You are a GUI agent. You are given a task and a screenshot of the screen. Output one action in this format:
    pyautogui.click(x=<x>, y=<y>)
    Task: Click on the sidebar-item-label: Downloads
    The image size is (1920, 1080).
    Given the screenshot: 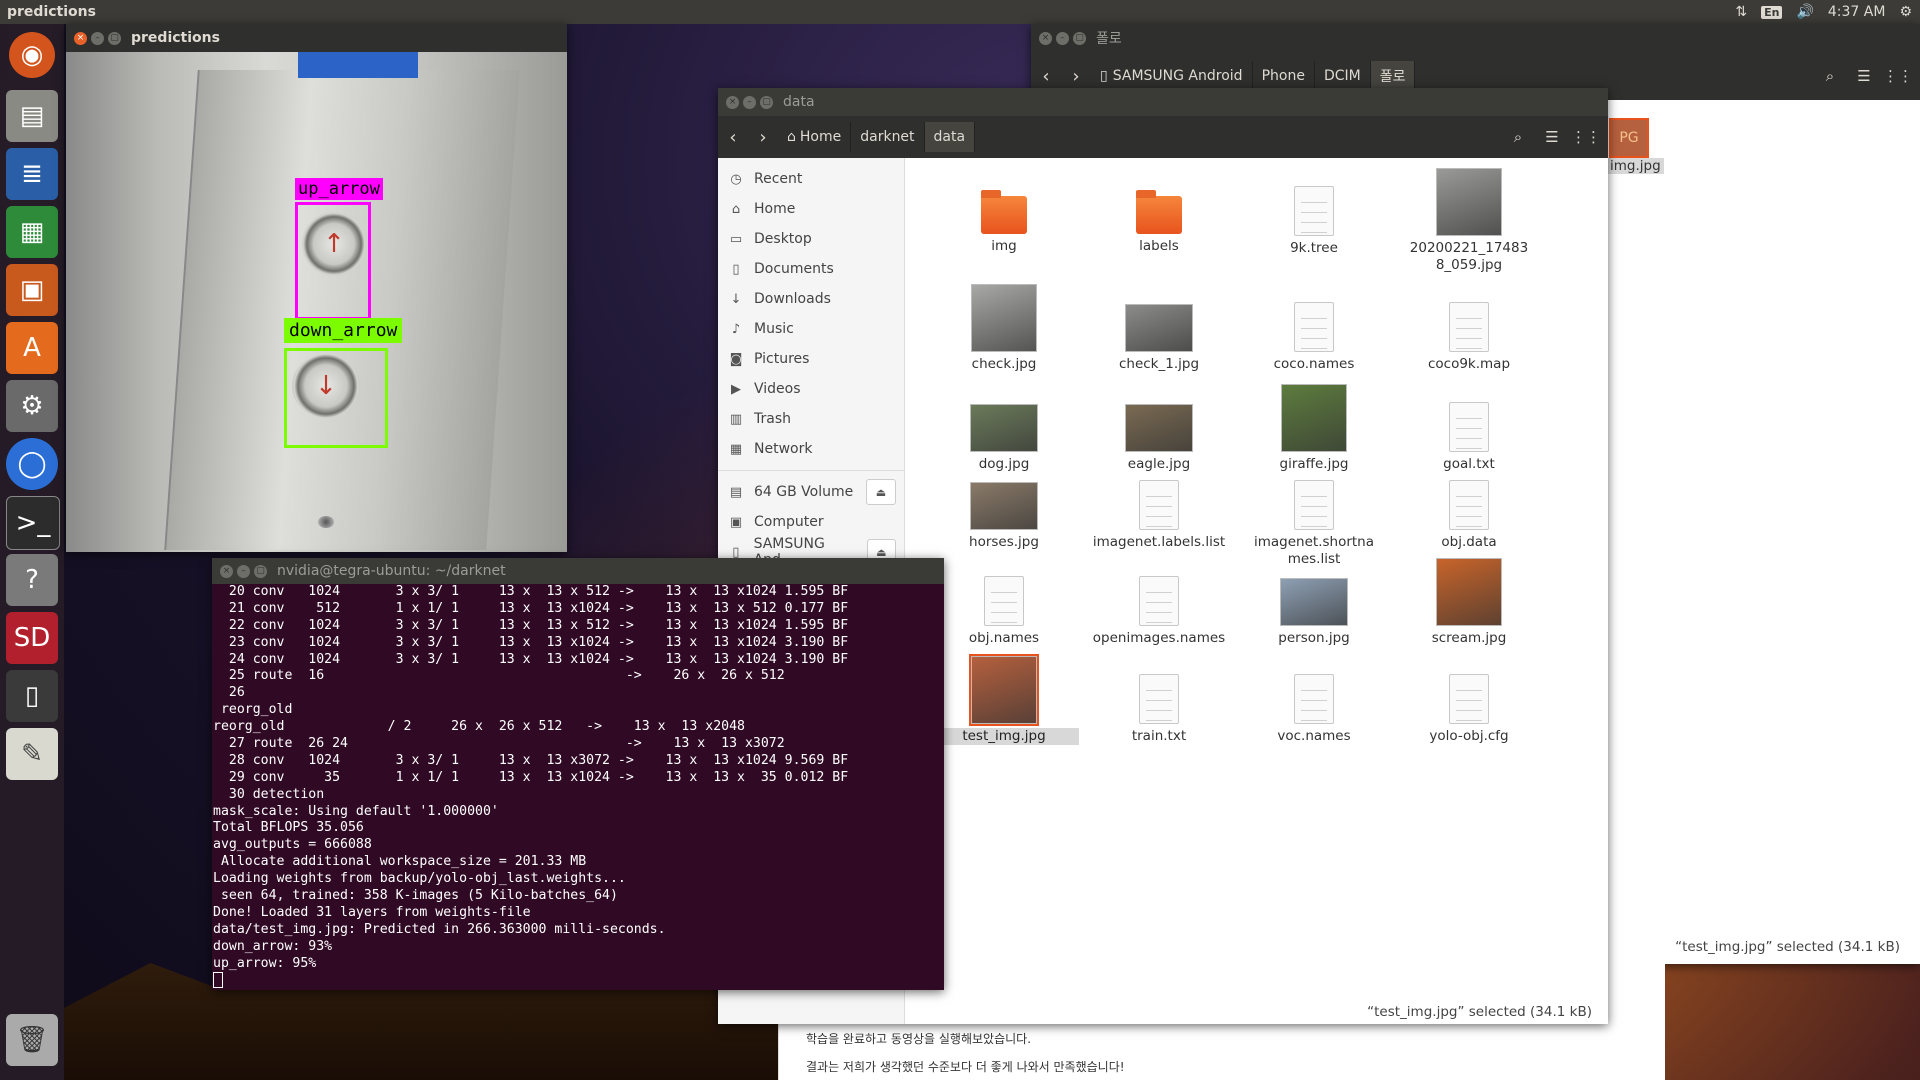 What is the action you would take?
    pyautogui.click(x=792, y=299)
    